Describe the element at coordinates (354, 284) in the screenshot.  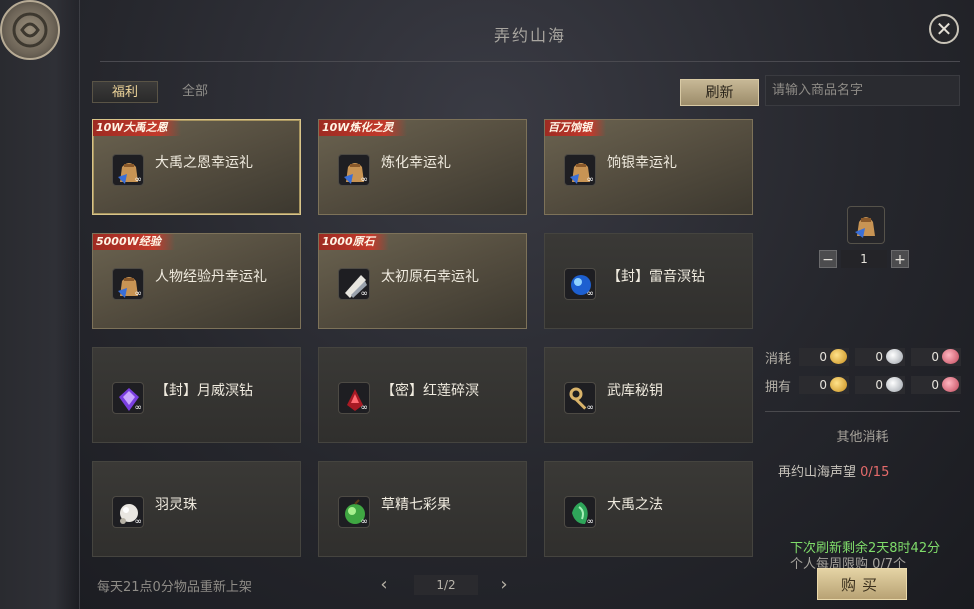
I see `crystal-icon: ∞` at that location.